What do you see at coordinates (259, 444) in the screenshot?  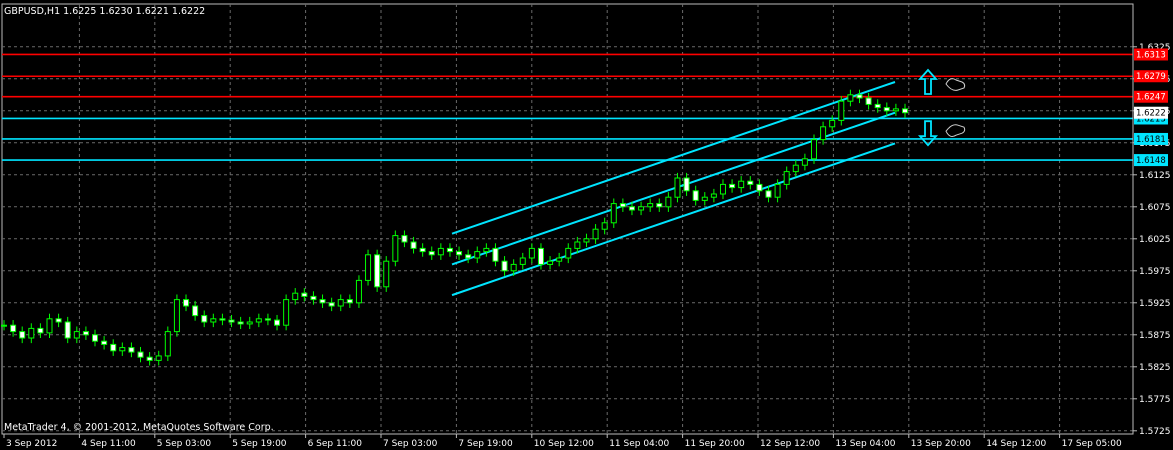 I see `x-tick-label: 5 Sep 19:00` at bounding box center [259, 444].